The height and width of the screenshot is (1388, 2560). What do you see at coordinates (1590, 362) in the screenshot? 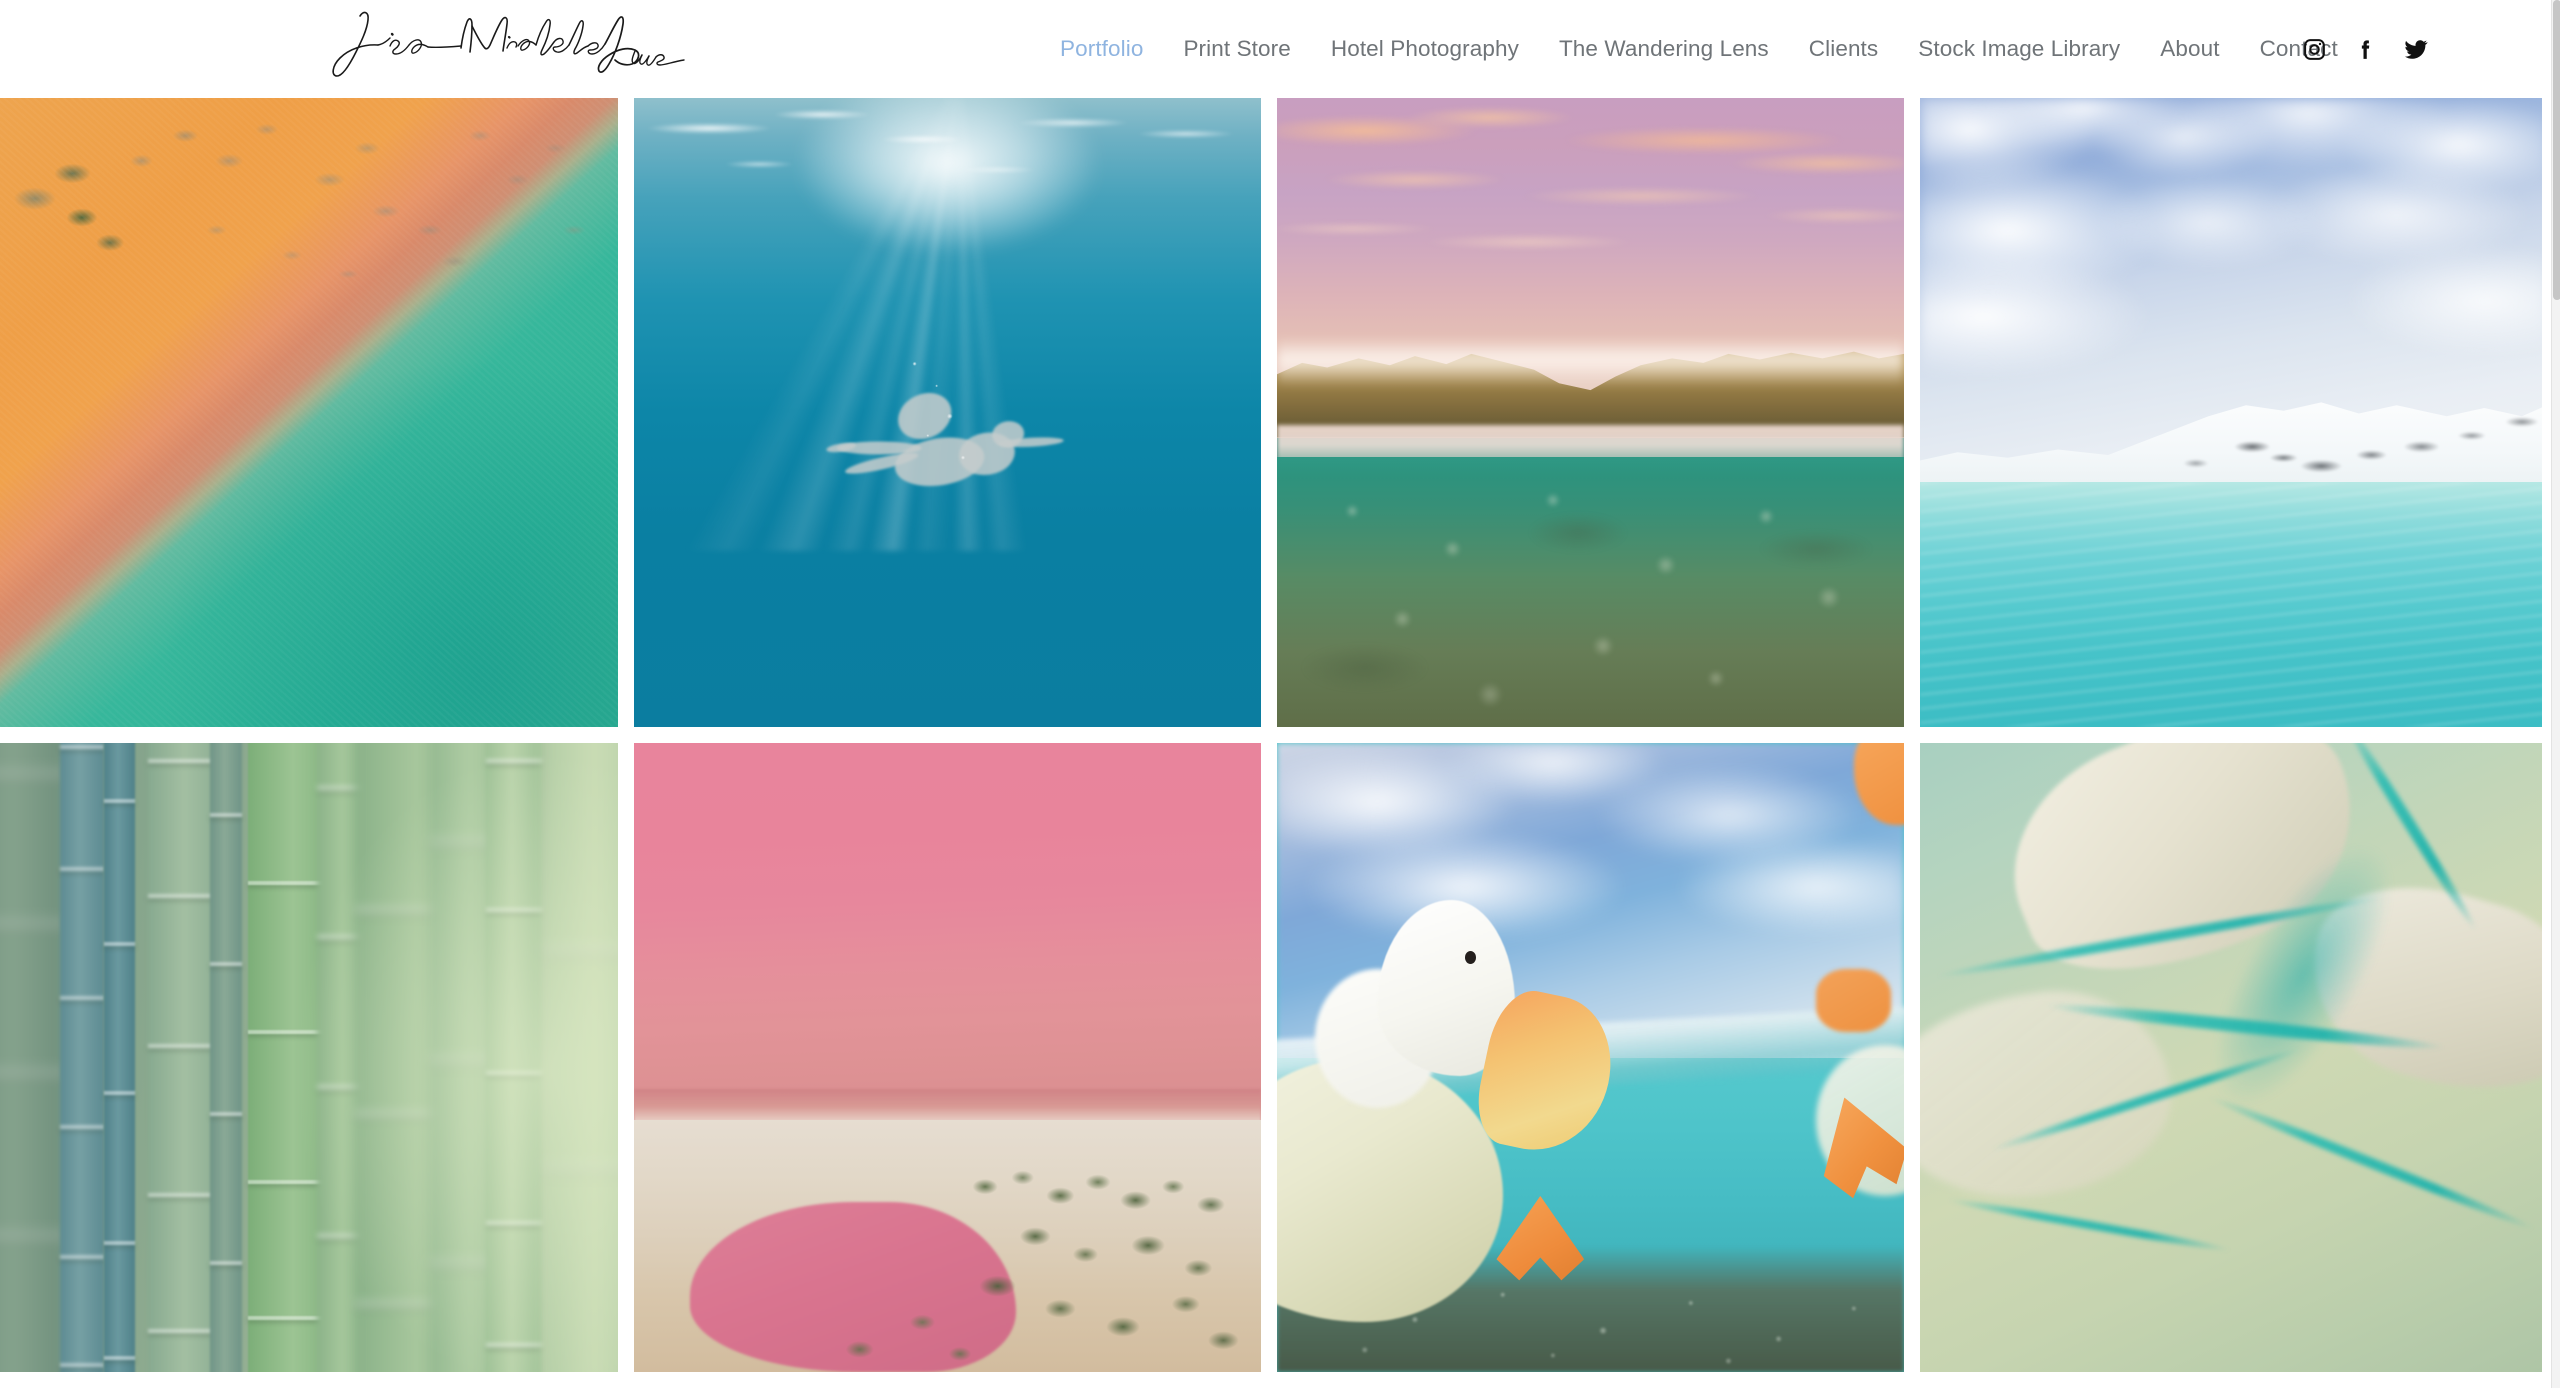
I see `mountain-mist` at bounding box center [1590, 362].